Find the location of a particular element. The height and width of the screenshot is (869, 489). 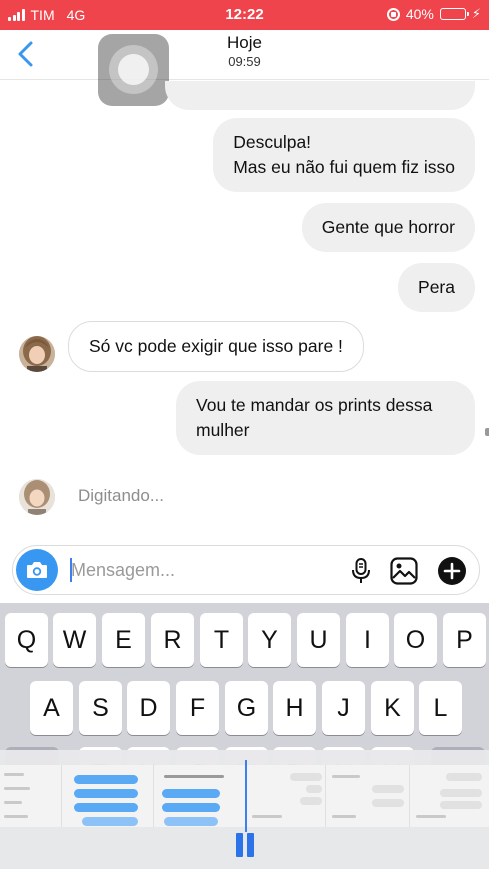

message-line: Gente que horror is located at coordinates (388, 227).